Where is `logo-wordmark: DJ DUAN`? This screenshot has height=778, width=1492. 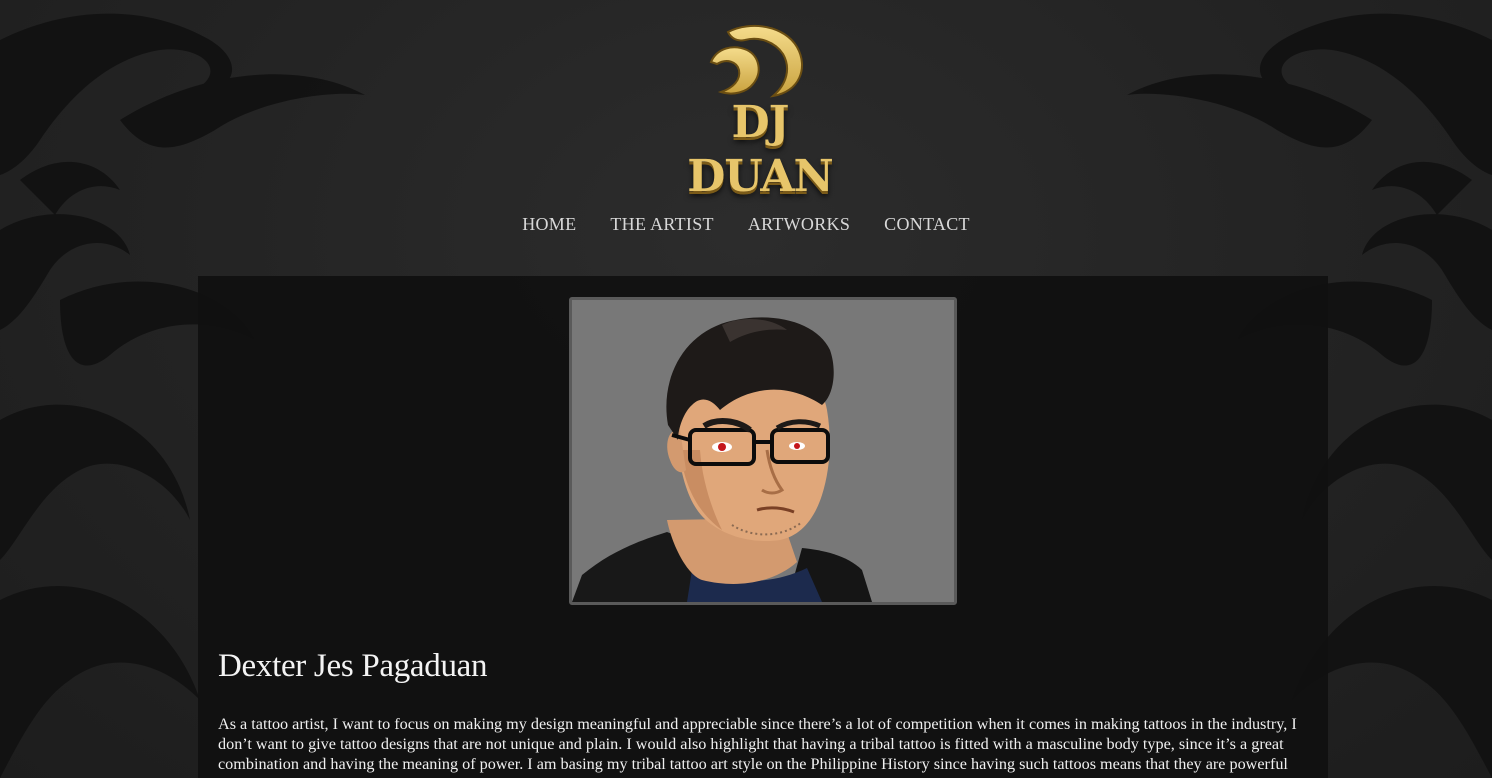
logo-wordmark: DJ DUAN is located at coordinates (760, 149).